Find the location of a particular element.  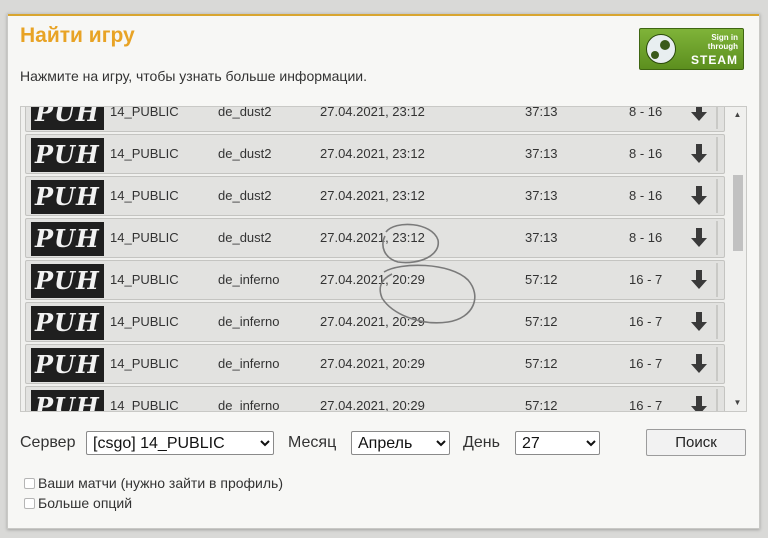

month-select: Апрель is located at coordinates (400, 443).